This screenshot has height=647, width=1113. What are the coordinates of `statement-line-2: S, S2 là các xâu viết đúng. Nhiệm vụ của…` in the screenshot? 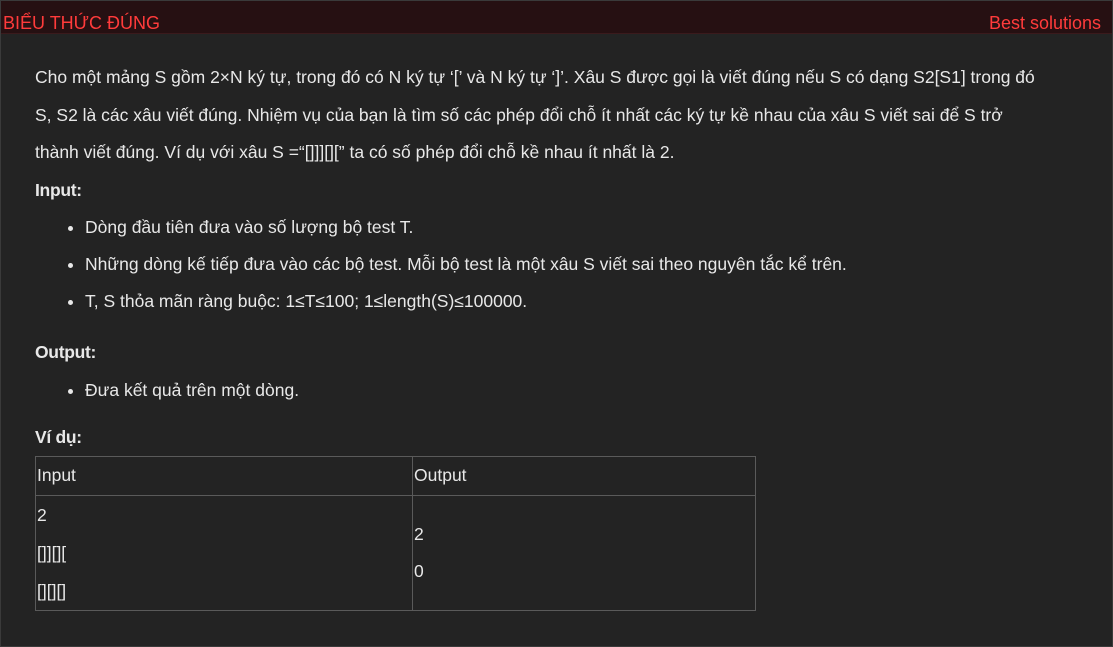 It's located at (519, 114).